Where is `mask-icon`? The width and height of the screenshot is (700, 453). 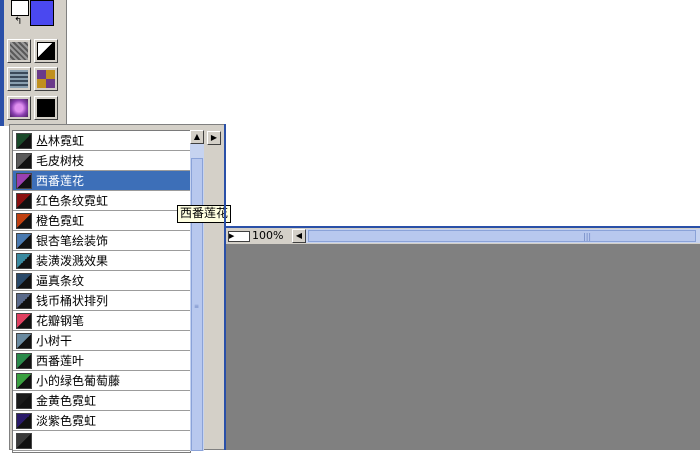
mask-icon is located at coordinates (46, 51).